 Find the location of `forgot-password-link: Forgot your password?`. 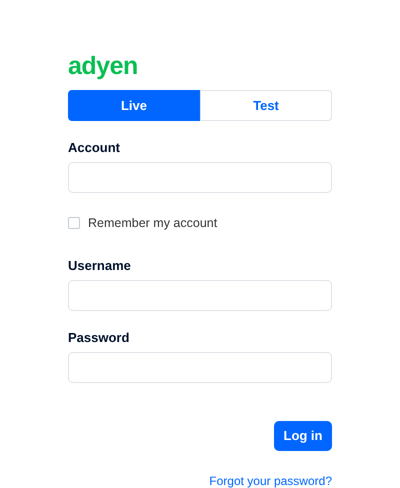

forgot-password-link: Forgot your password? is located at coordinates (270, 480).